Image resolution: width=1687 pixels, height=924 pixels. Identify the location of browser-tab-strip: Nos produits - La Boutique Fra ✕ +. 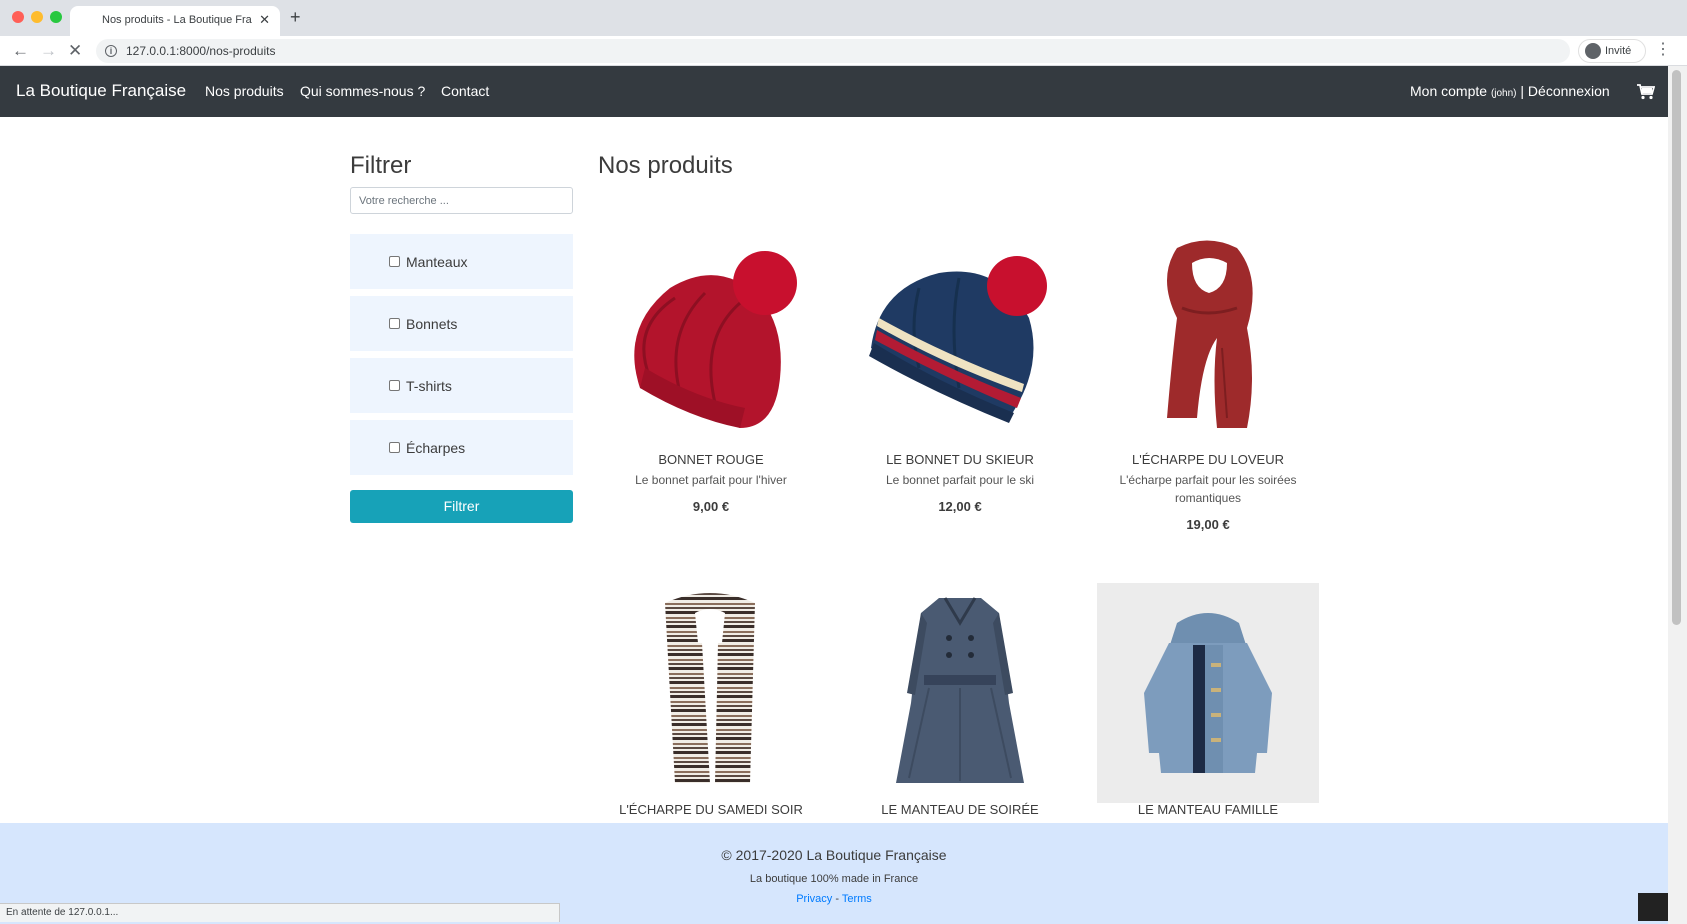
(843, 18).